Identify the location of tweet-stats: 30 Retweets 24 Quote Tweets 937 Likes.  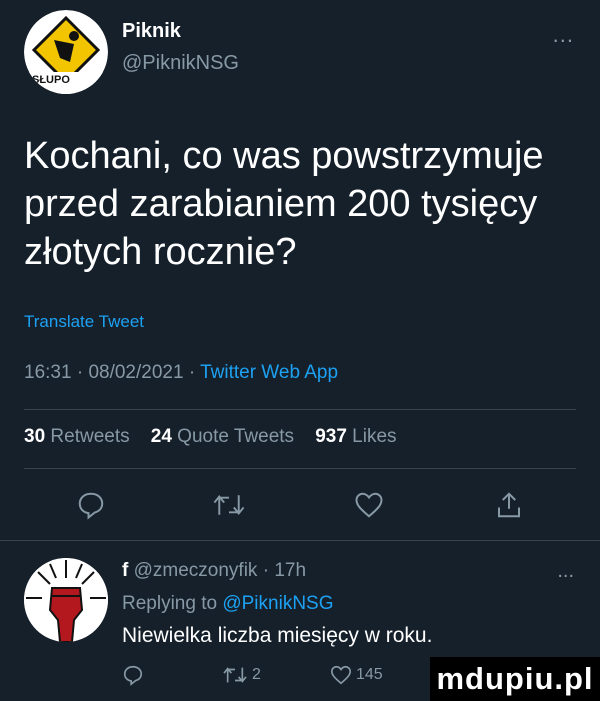
(210, 437).